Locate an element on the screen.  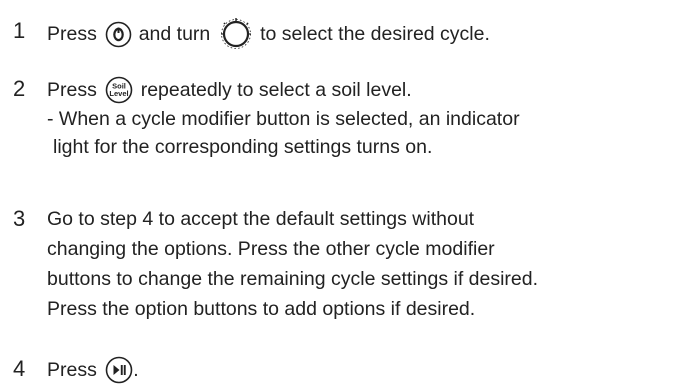
power-button-icon is located at coordinates (118, 34).